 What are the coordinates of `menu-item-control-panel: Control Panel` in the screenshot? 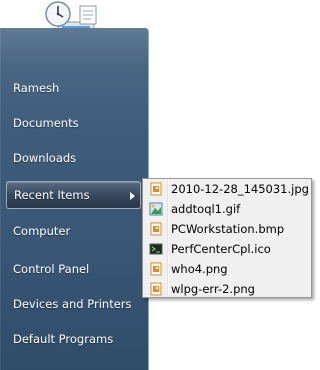 It's located at (73, 269).